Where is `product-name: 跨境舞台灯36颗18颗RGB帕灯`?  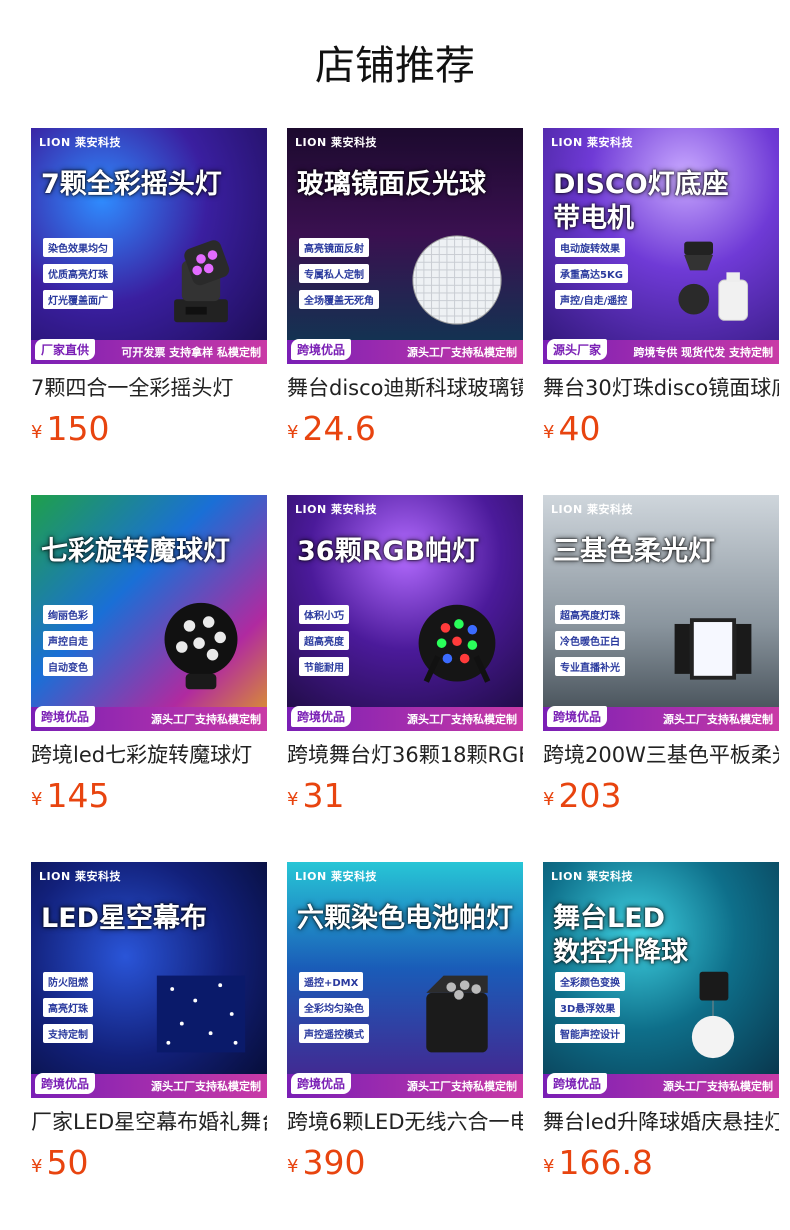 product-name: 跨境舞台灯36颗18颗RGB帕灯 is located at coordinates (405, 755).